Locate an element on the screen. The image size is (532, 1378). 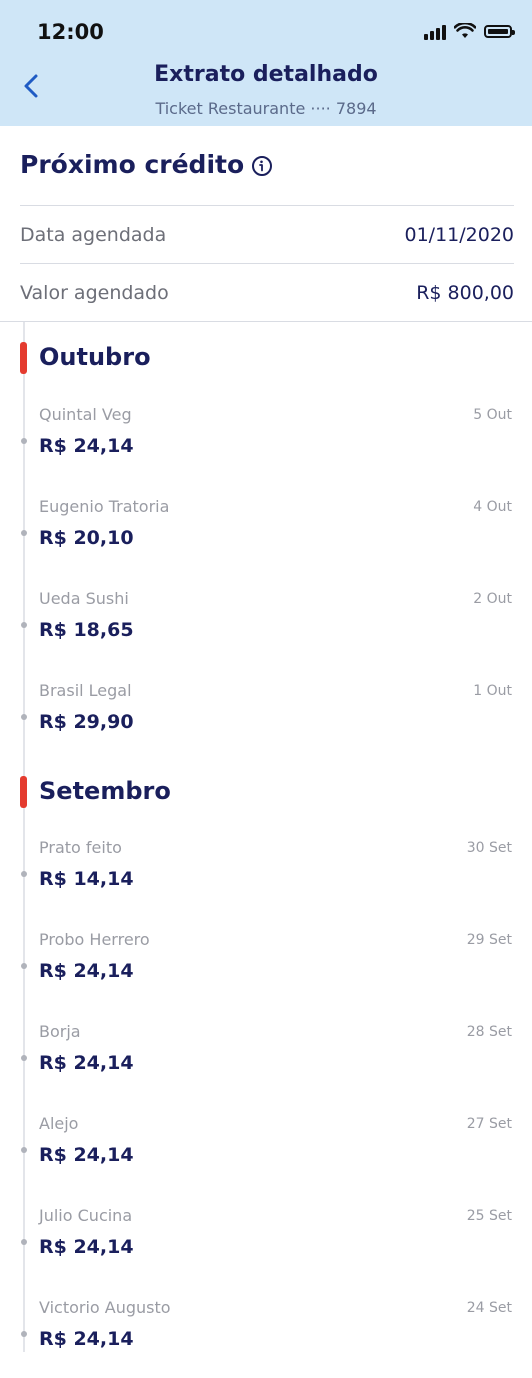
transaction-date: 24 Set is located at coordinates (489, 1308).